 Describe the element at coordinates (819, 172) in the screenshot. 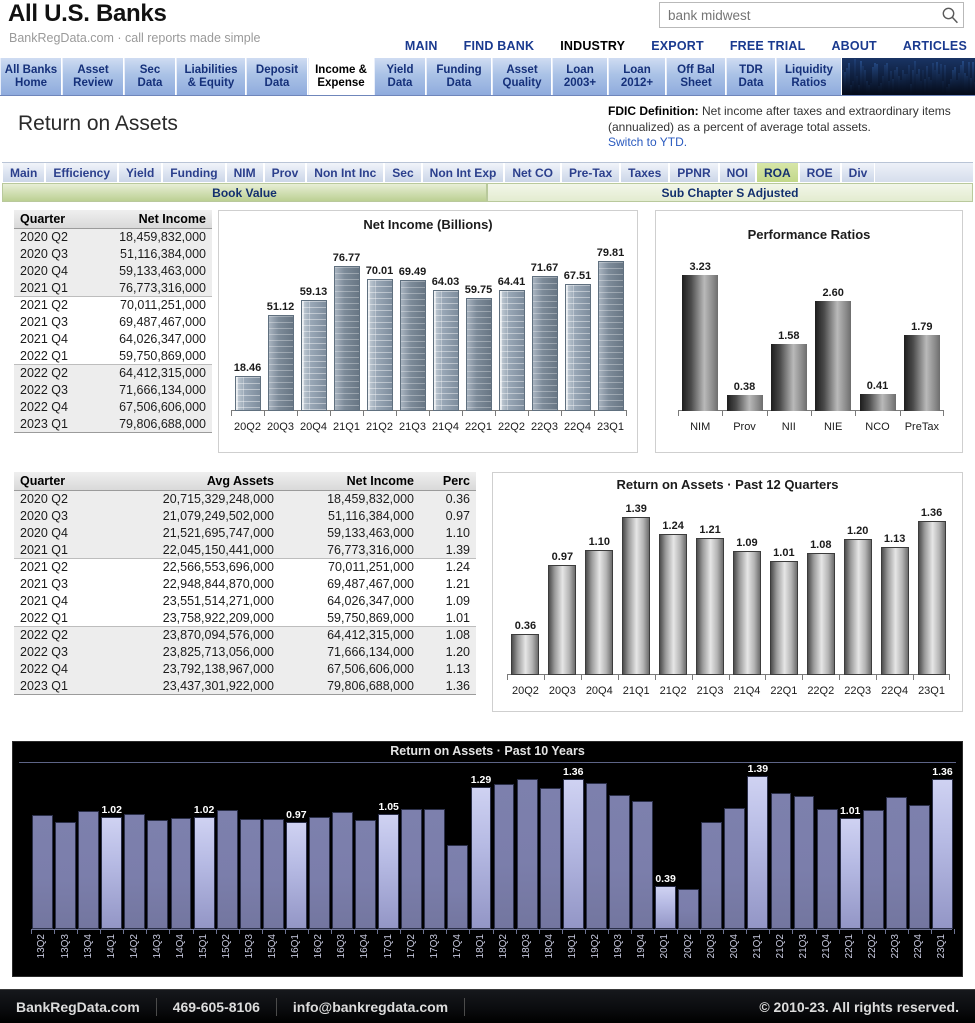

I see `subtab-roe: ROE` at that location.